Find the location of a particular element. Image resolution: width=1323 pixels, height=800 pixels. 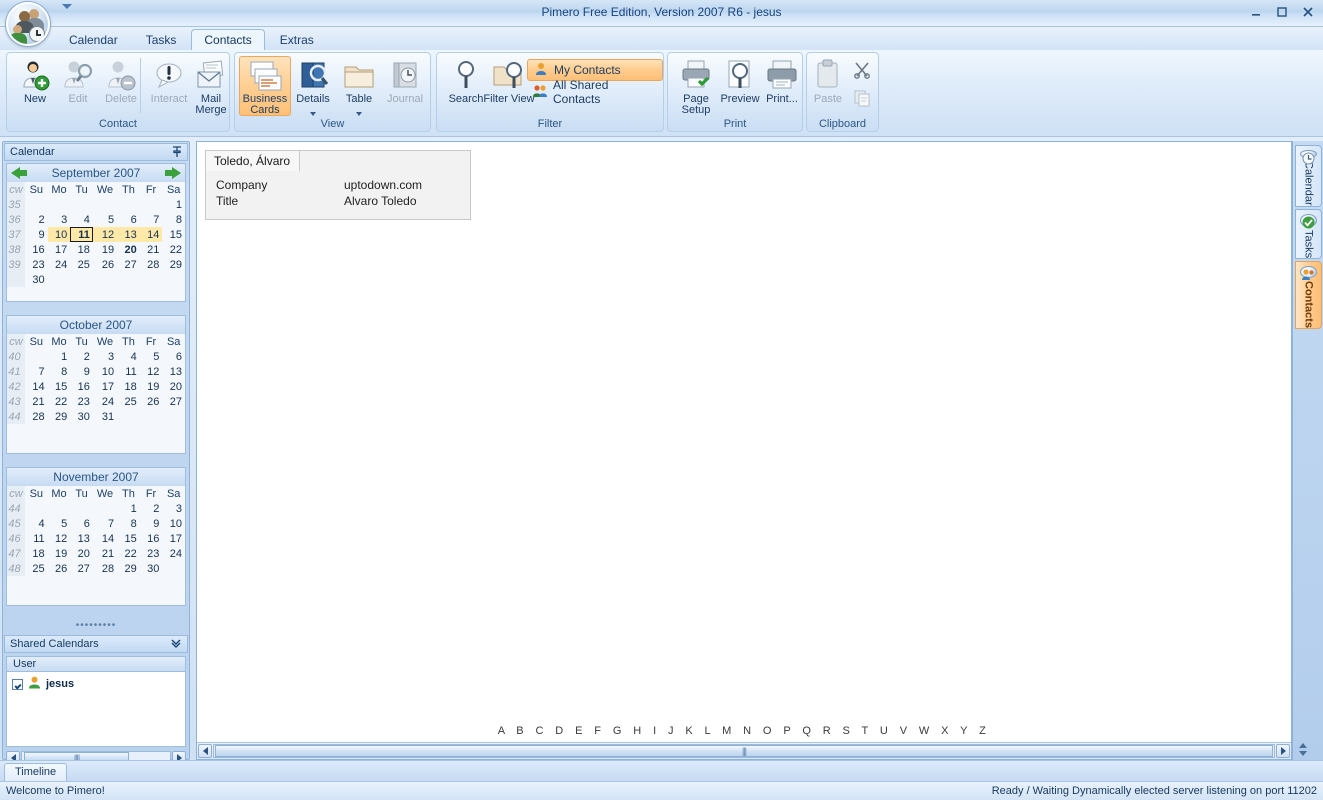

cal-day: 30 is located at coordinates (36, 279).